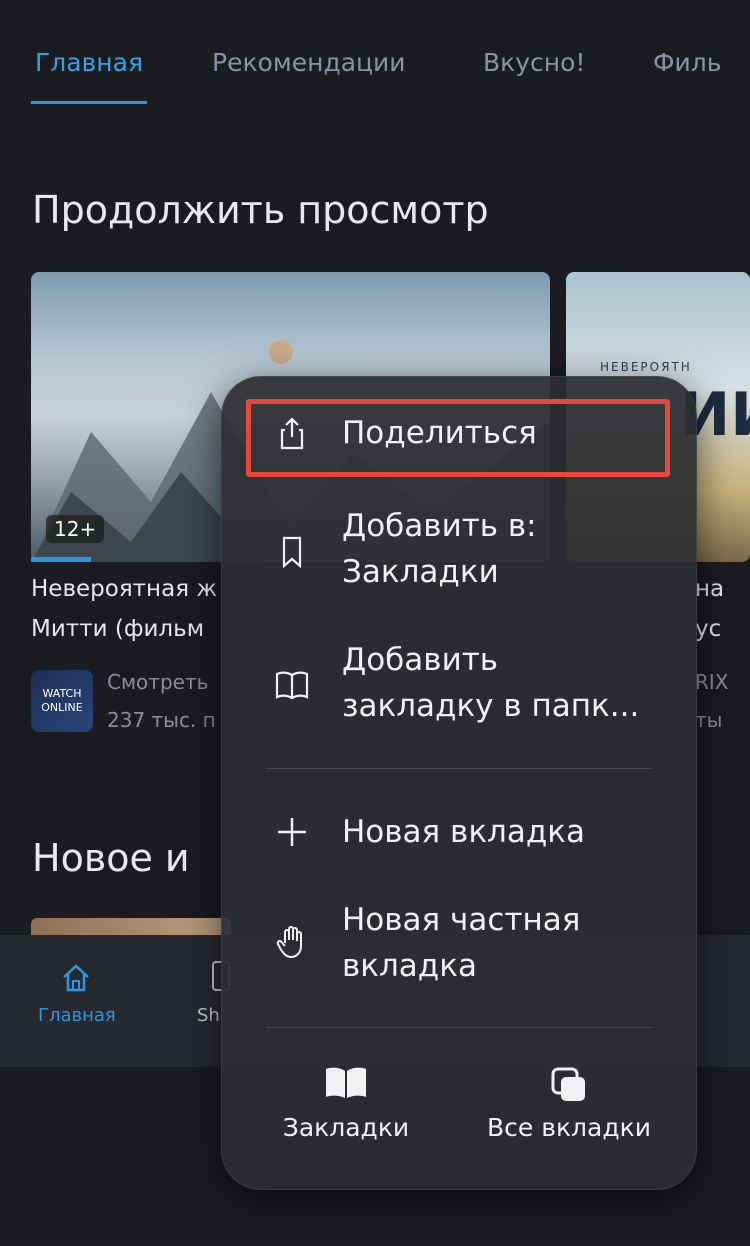 The height and width of the screenshot is (1246, 750). Describe the element at coordinates (464, 832) in the screenshot. I see `new-tab-label: Новая вкладка` at that location.